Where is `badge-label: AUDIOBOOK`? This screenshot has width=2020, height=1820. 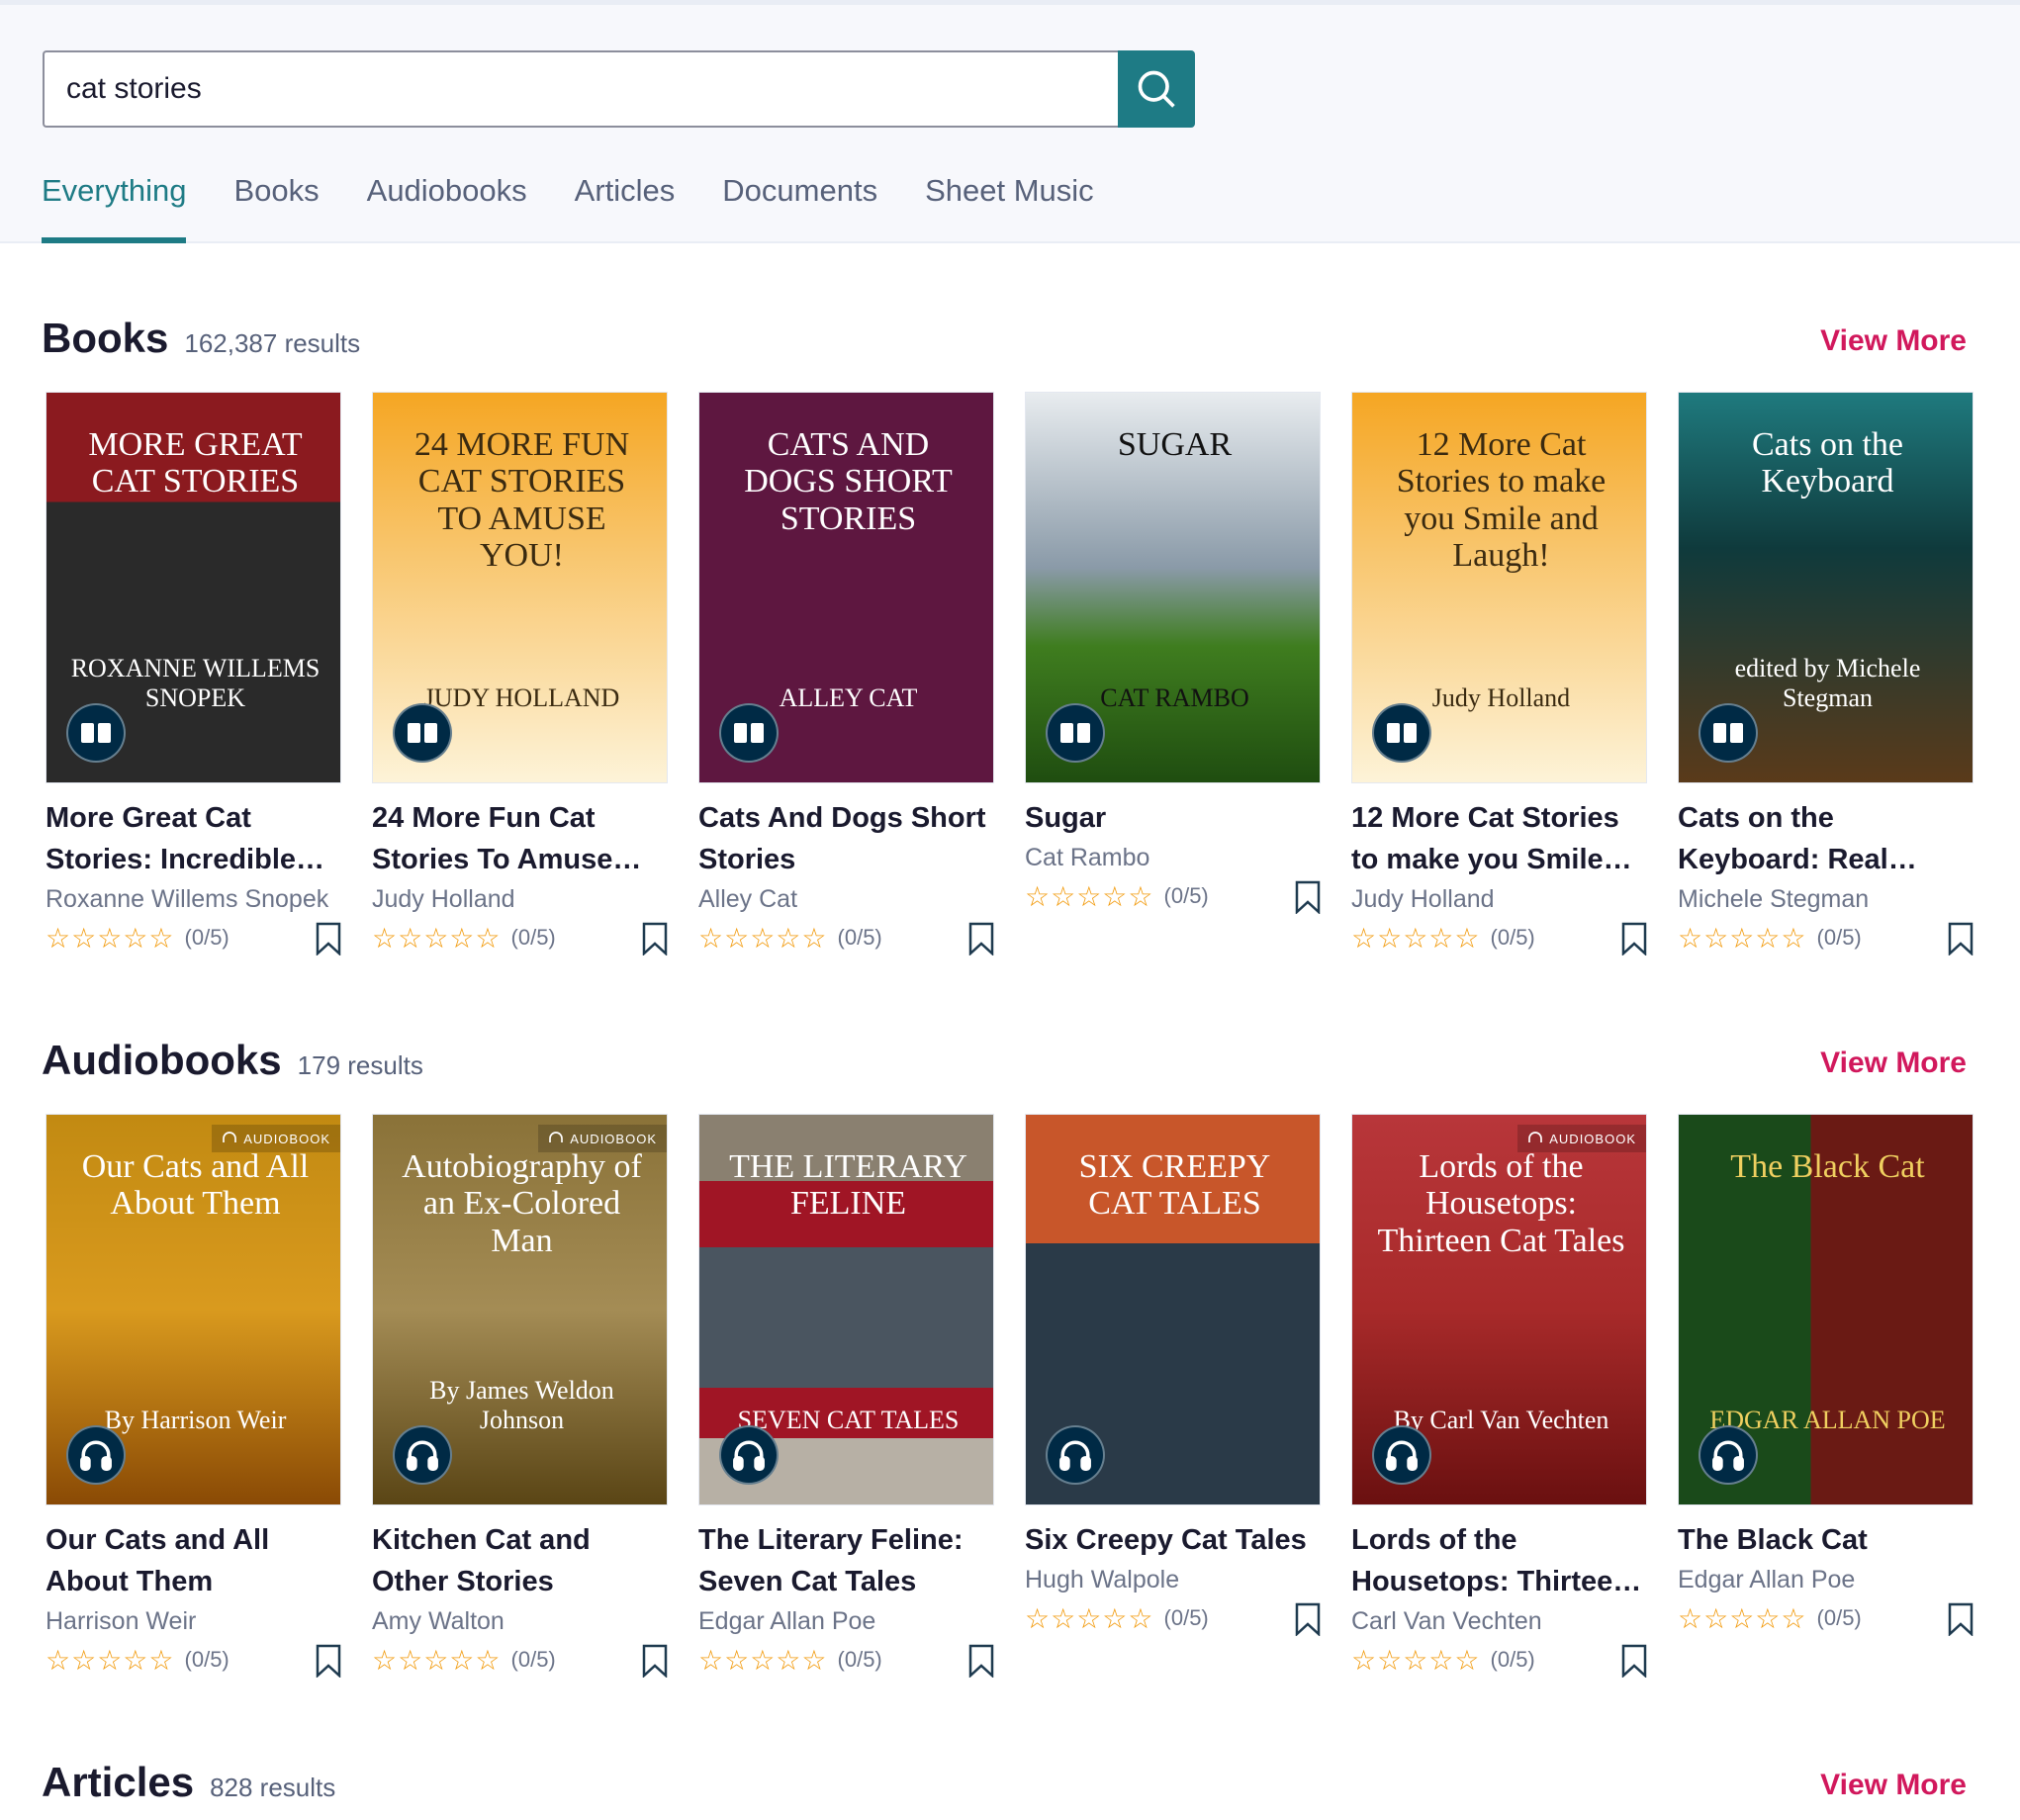 badge-label: AUDIOBOOK is located at coordinates (1592, 1138).